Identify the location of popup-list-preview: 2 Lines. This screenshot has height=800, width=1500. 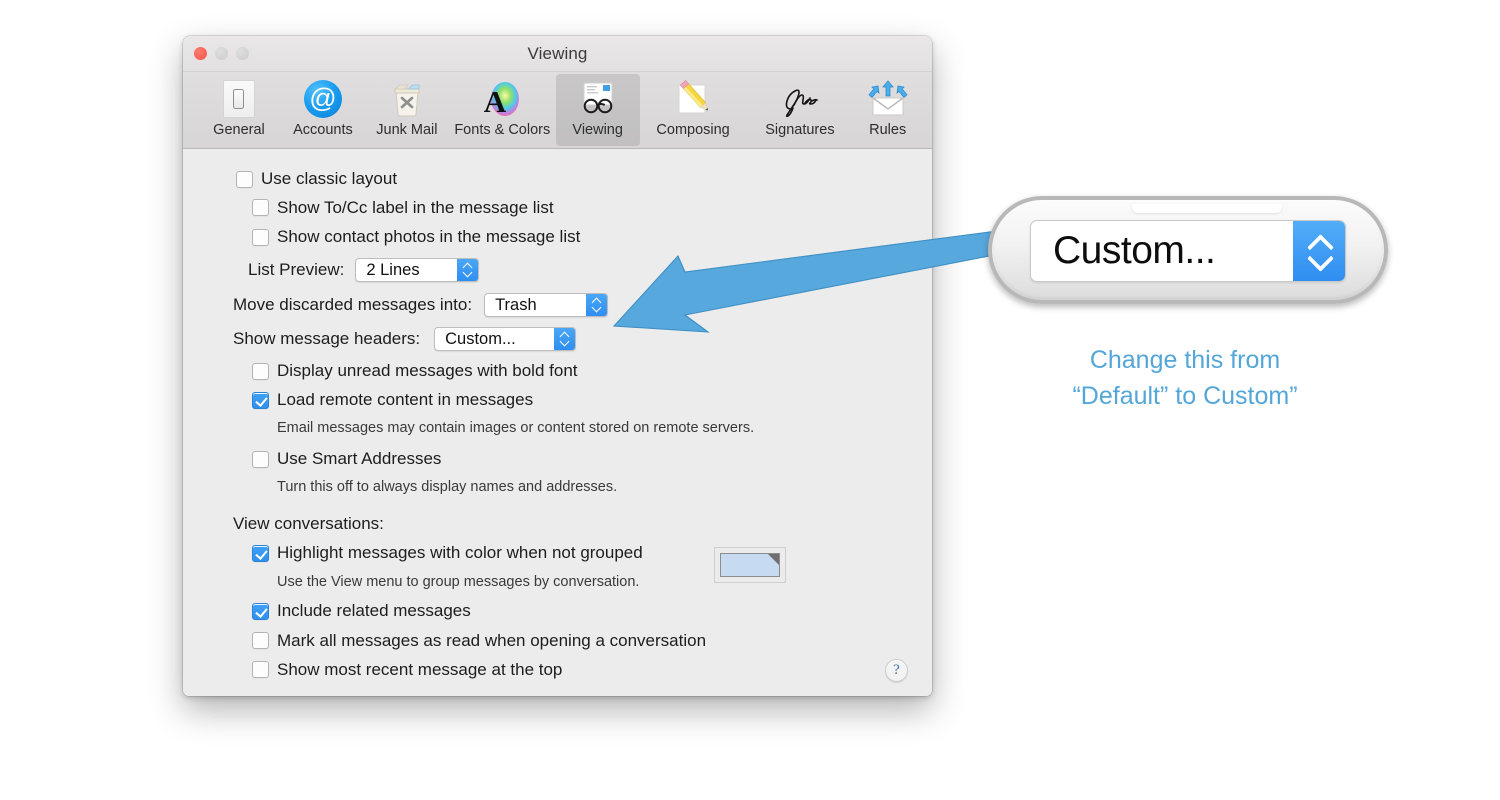
(417, 270).